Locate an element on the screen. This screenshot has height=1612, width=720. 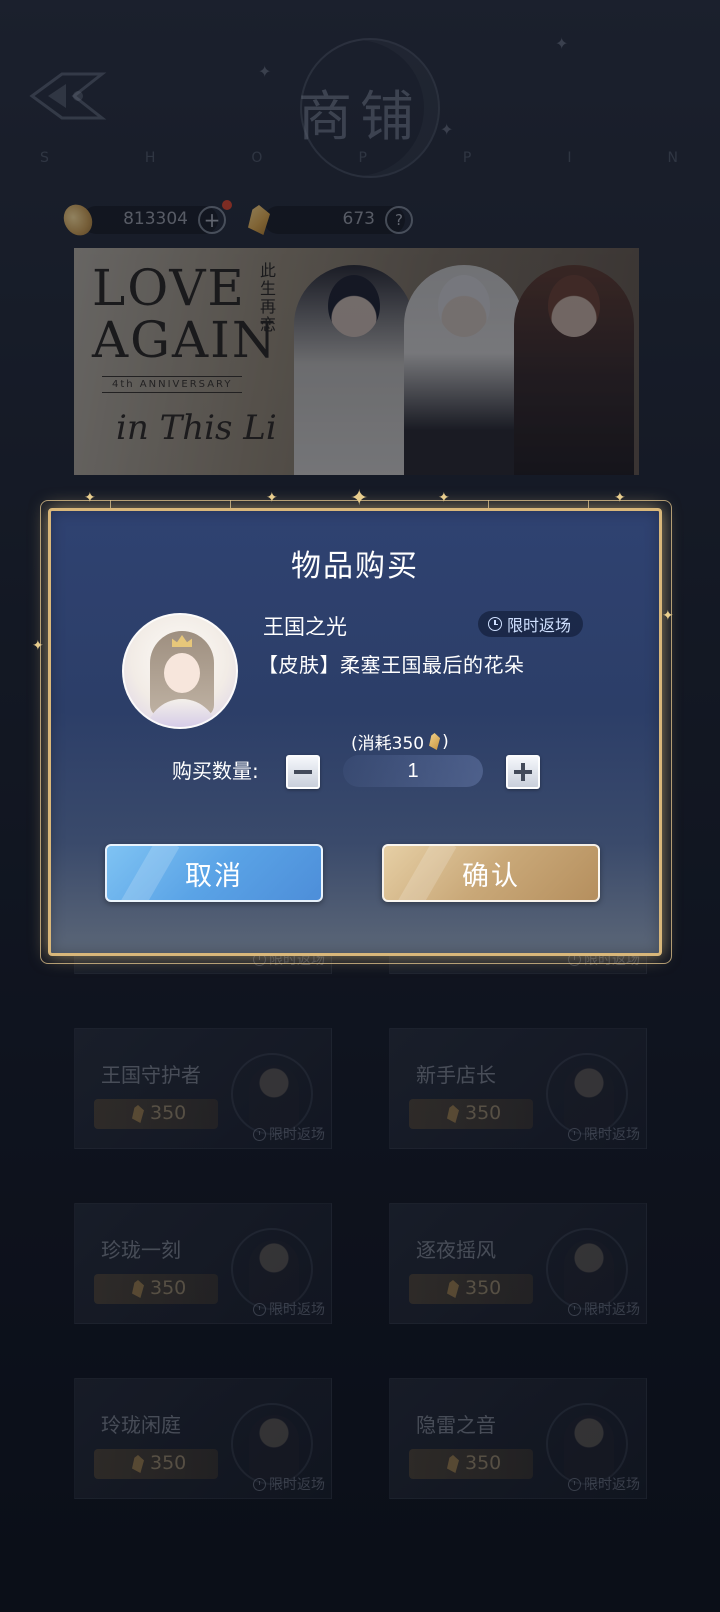
badge-label: 限时返场 is located at coordinates (539, 625).